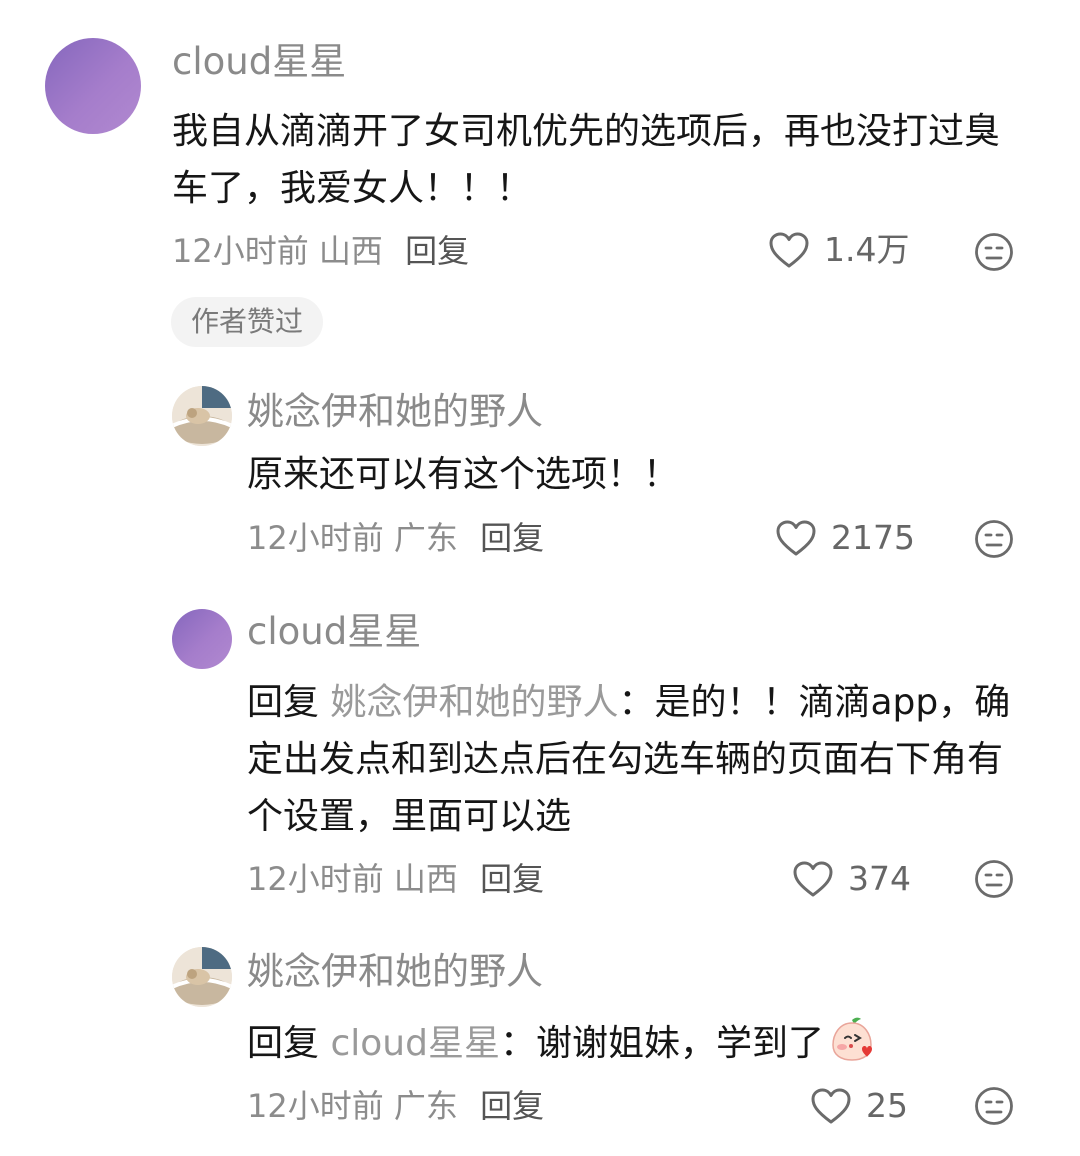 The height and width of the screenshot is (1156, 1080). Describe the element at coordinates (463, 474) in the screenshot. I see `comment-text: 原来还可以有这个选项！！` at that location.